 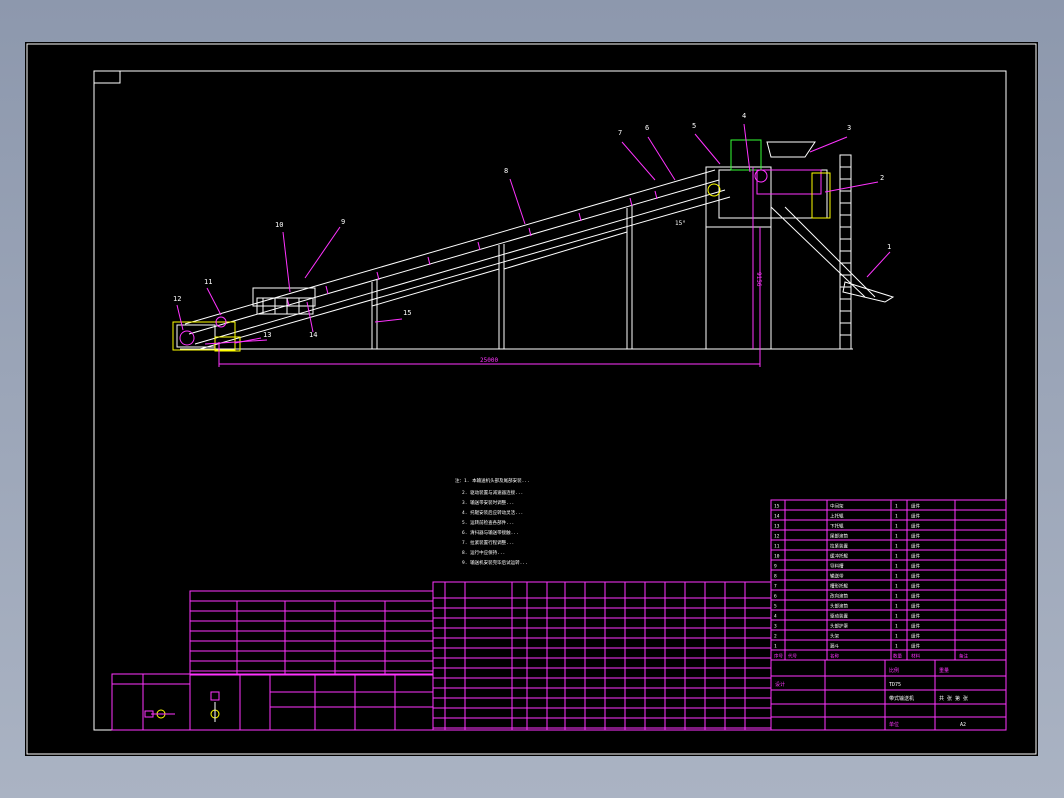 What do you see at coordinates (647, 128) in the screenshot?
I see `balloon-6: 6` at bounding box center [647, 128].